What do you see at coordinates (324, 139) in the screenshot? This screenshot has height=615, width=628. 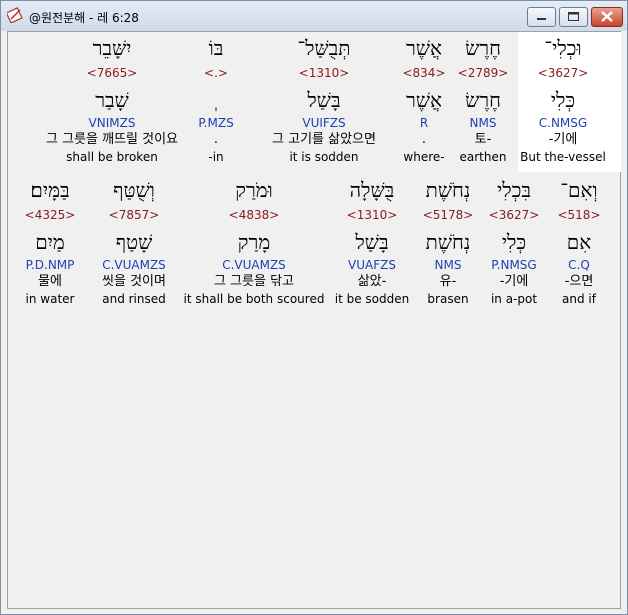 I see `korean-gloss: 그 고기를 삶았으면` at bounding box center [324, 139].